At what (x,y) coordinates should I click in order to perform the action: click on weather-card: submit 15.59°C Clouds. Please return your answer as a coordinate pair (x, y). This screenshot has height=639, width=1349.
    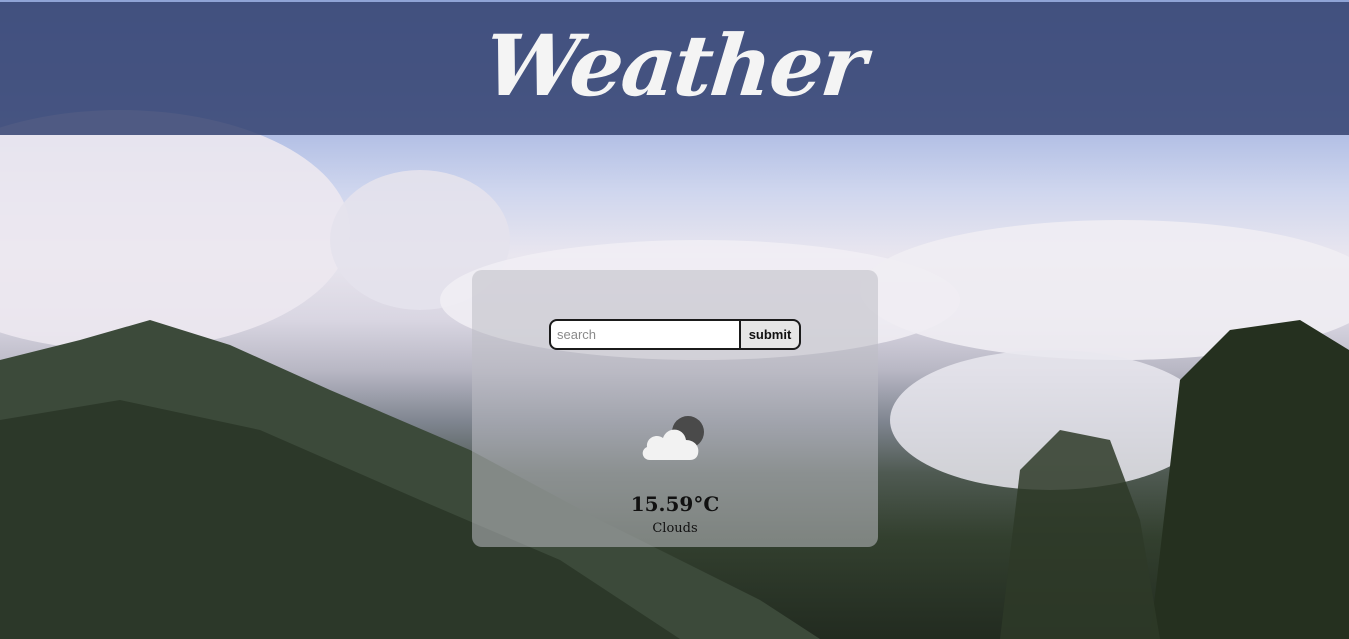
    Looking at the image, I should click on (675, 408).